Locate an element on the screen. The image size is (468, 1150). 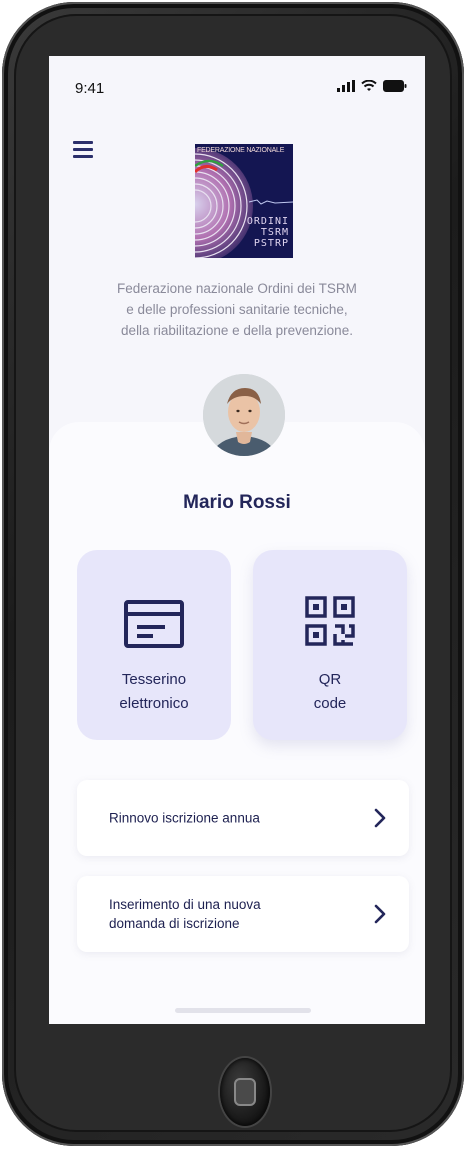
logo-top-text: FEDERAZIONE NAZIONALE is located at coordinates (241, 150).